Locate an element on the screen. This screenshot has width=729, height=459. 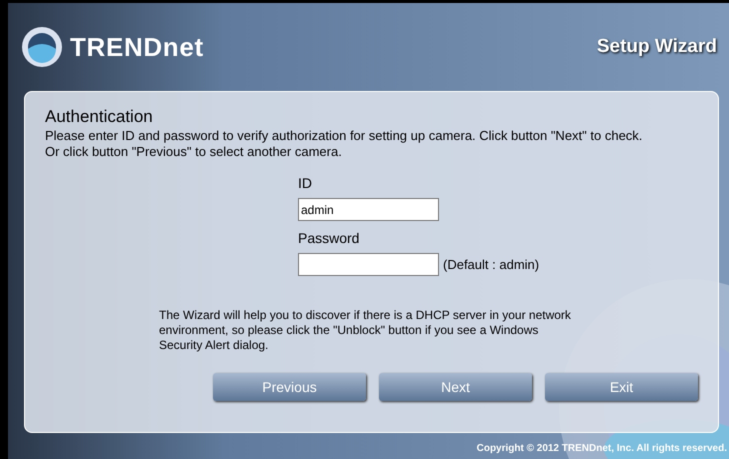
wizard-button: Previous is located at coordinates (289, 387).